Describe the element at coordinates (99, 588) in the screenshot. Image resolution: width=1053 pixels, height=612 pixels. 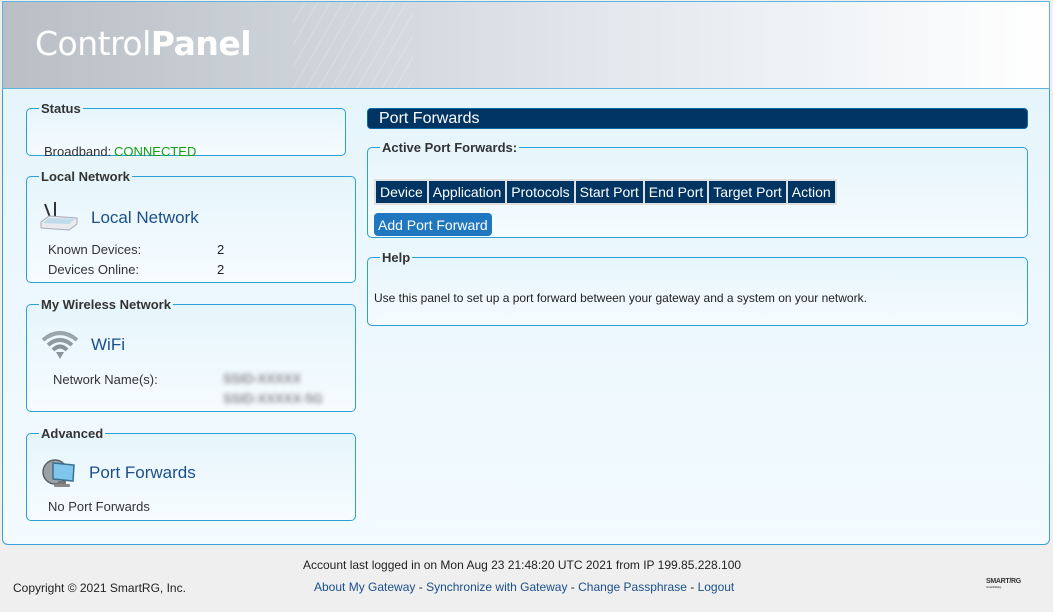
I see `copyright: Copyright © 2021 SmartRG, Inc.` at that location.